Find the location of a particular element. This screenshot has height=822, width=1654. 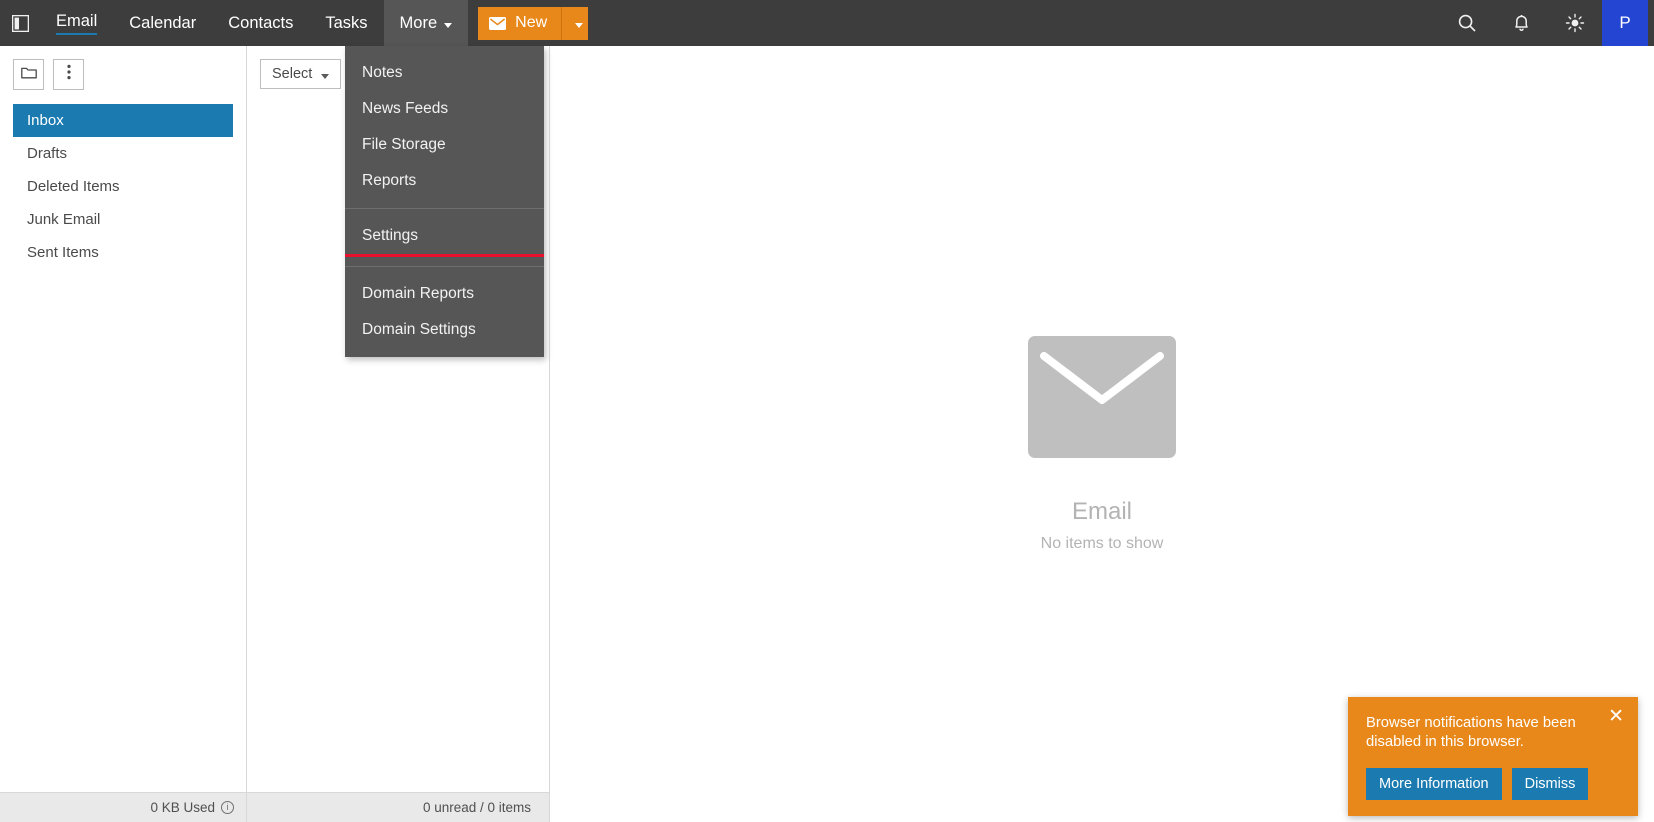

folder-item-inbox: Inbox is located at coordinates (123, 120).